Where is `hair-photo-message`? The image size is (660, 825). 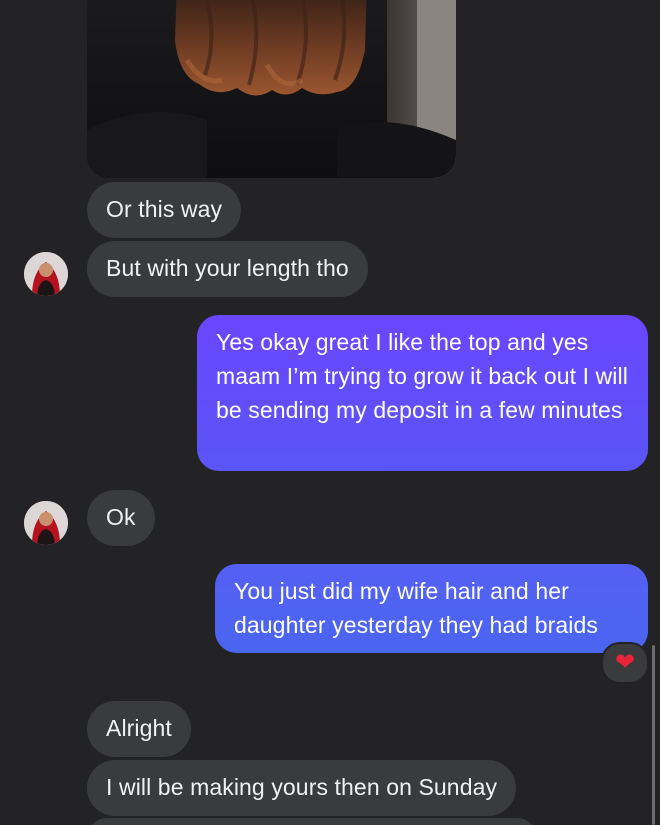
hair-photo-message is located at coordinates (271, 89).